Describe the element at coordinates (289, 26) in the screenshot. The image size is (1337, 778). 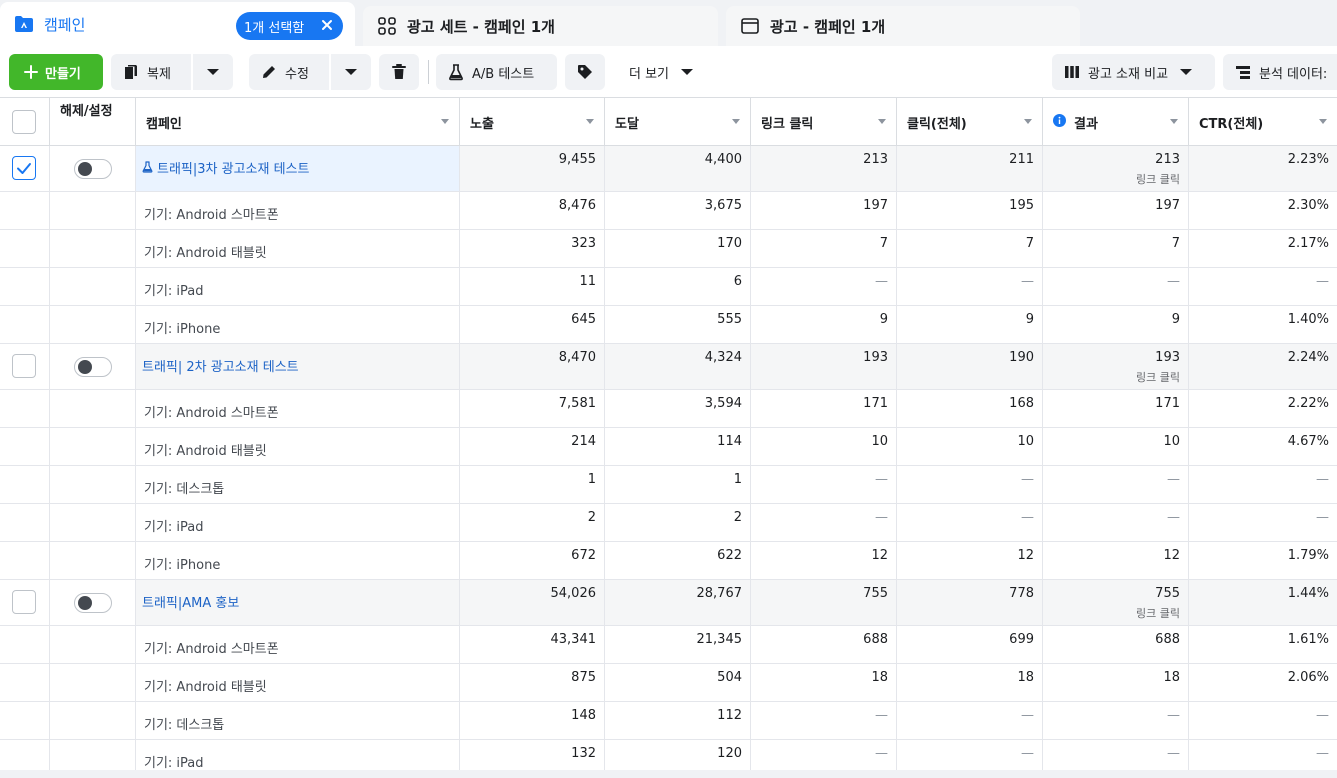
I see `selected-count-pill: 1개 선택함` at that location.